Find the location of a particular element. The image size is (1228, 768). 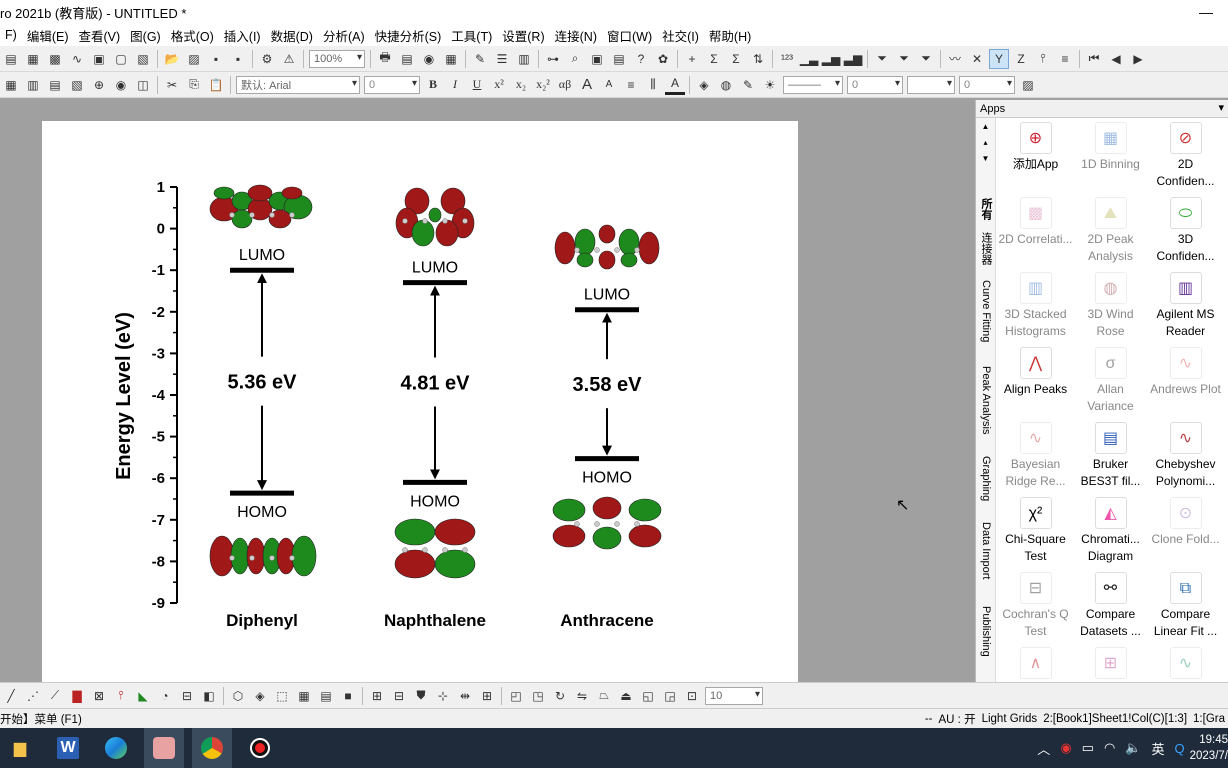

greek-button: αβ is located at coordinates (565, 85).